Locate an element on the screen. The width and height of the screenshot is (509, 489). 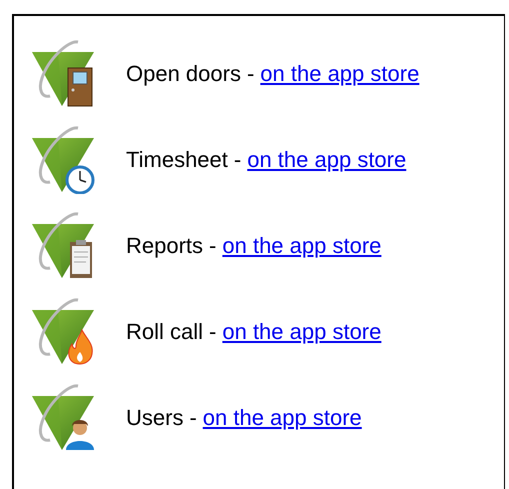
app-name: Roll call is located at coordinates (165, 331).